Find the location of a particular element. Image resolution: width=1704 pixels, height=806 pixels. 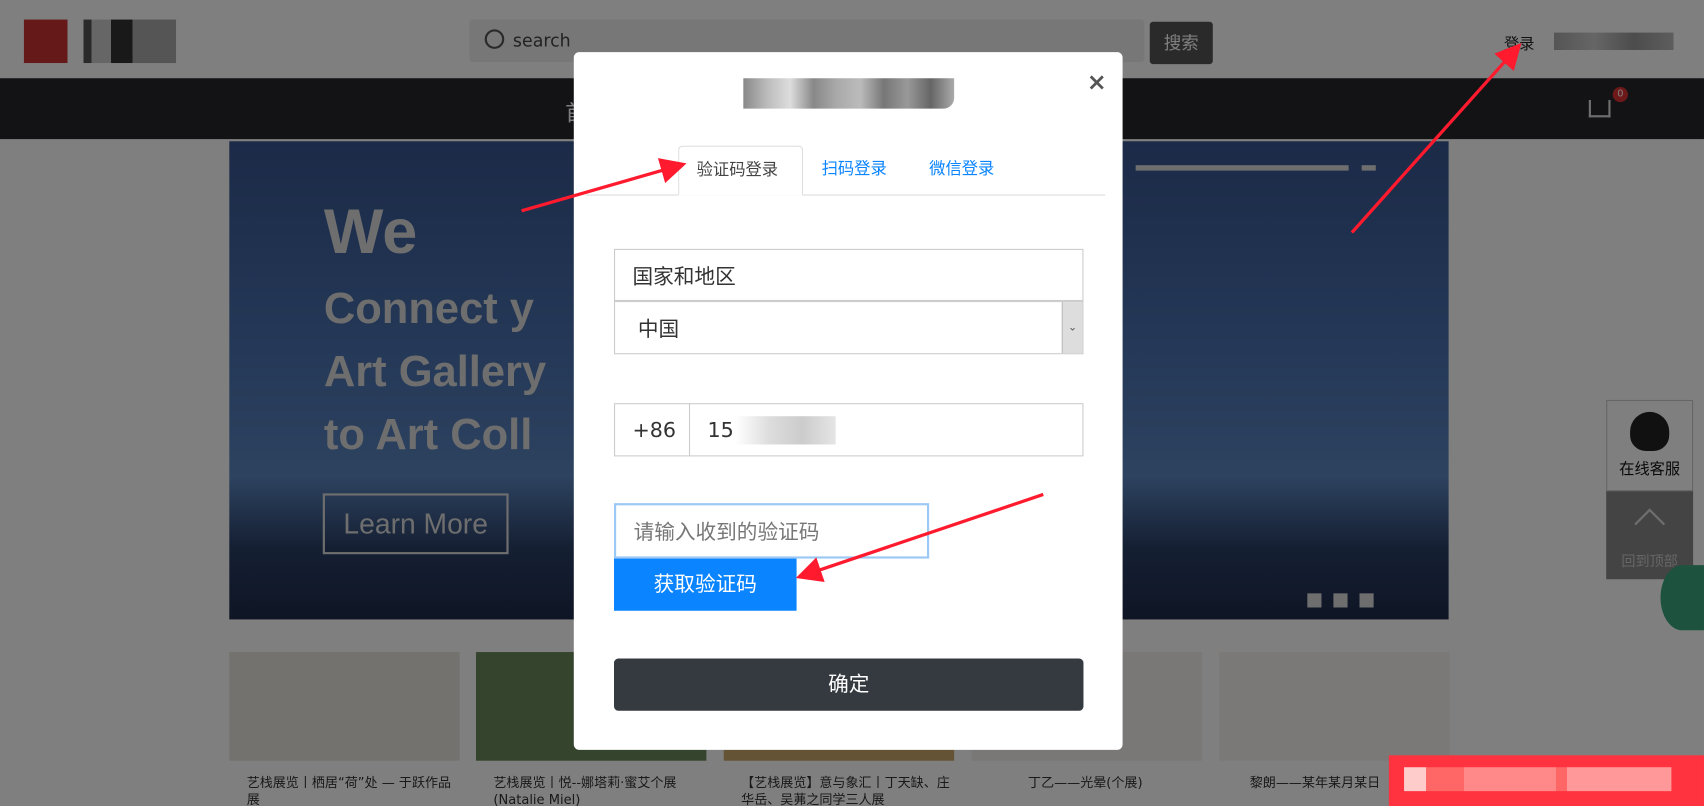

phone-prefix: +86 is located at coordinates (652, 430).